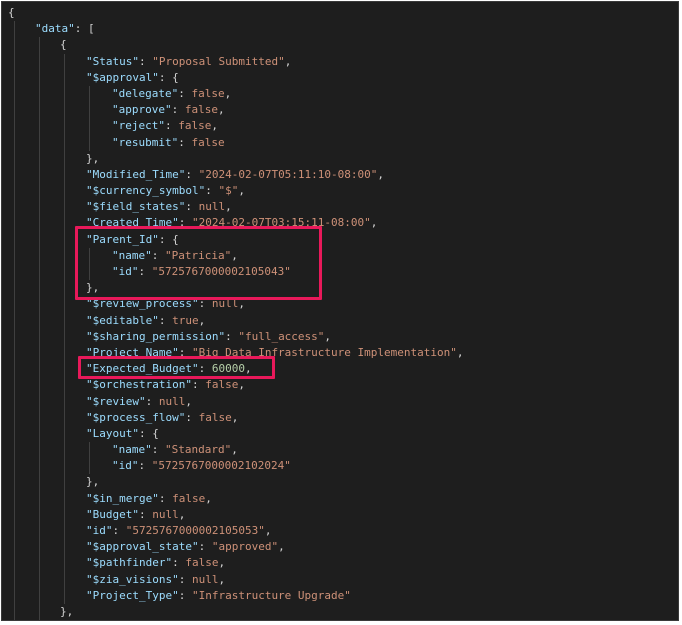 The height and width of the screenshot is (625, 682). I want to click on code-text: "$approval_state": "approved",, so click(185, 547).